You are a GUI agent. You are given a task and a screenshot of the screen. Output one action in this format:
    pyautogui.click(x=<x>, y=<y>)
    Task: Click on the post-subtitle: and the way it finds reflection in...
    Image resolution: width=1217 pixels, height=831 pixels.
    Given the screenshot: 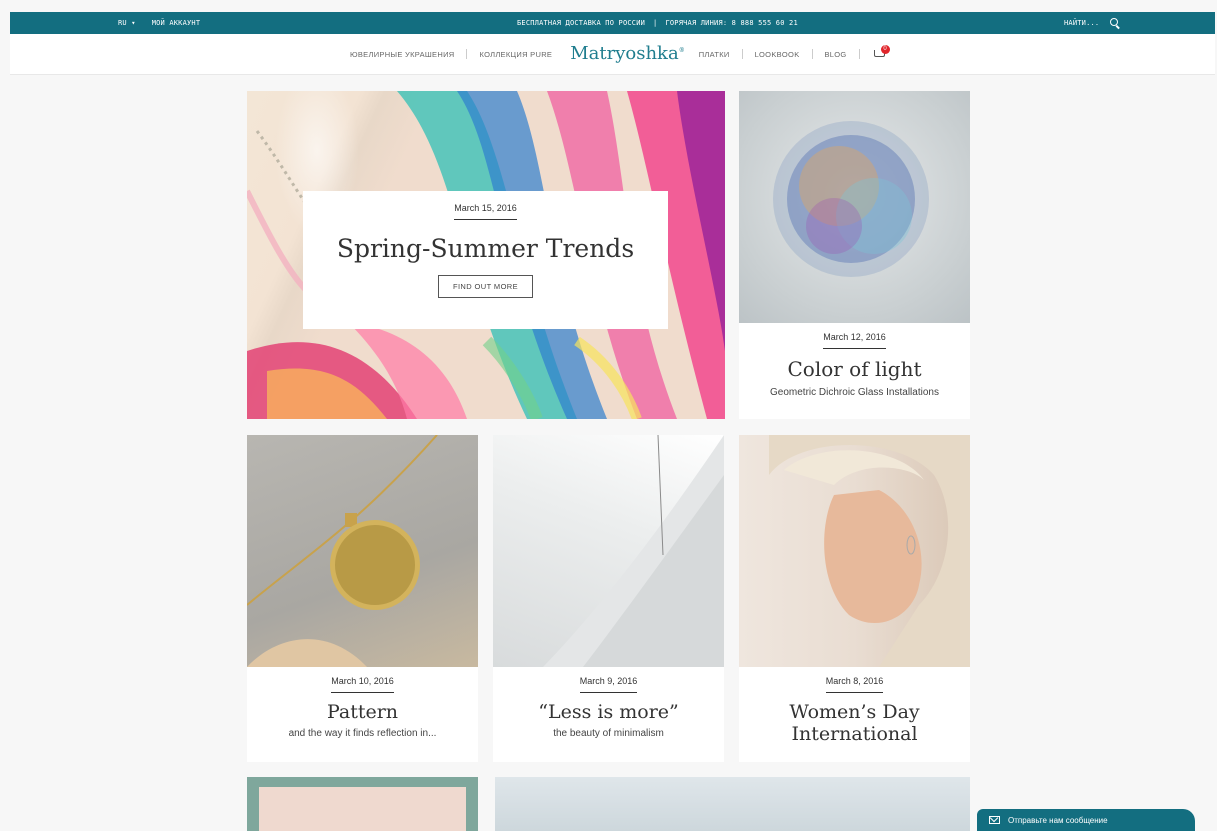 What is the action you would take?
    pyautogui.click(x=362, y=733)
    